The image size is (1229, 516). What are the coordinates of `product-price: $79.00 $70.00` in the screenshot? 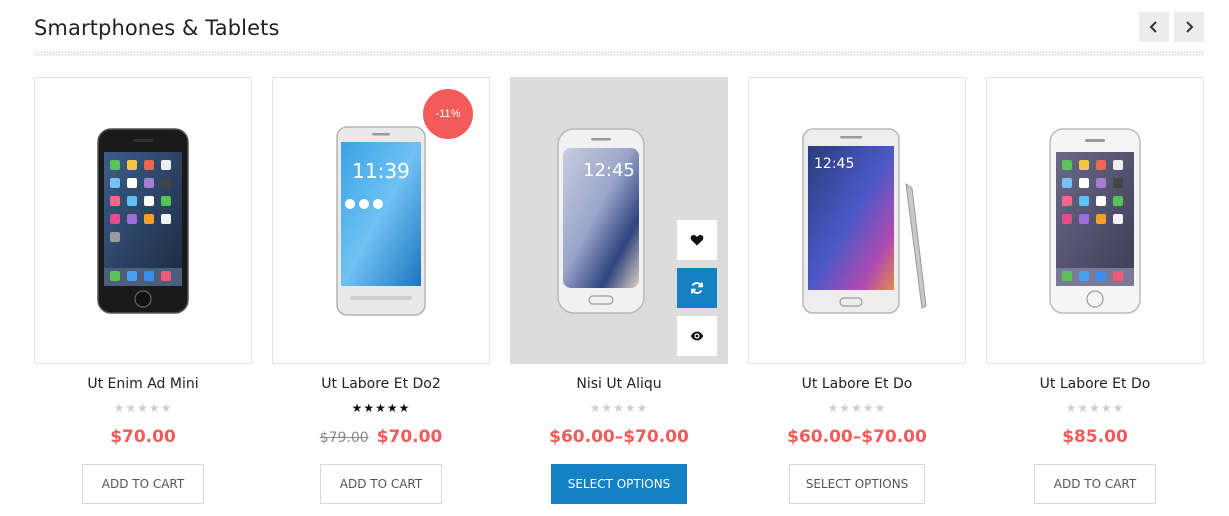 It's located at (381, 437).